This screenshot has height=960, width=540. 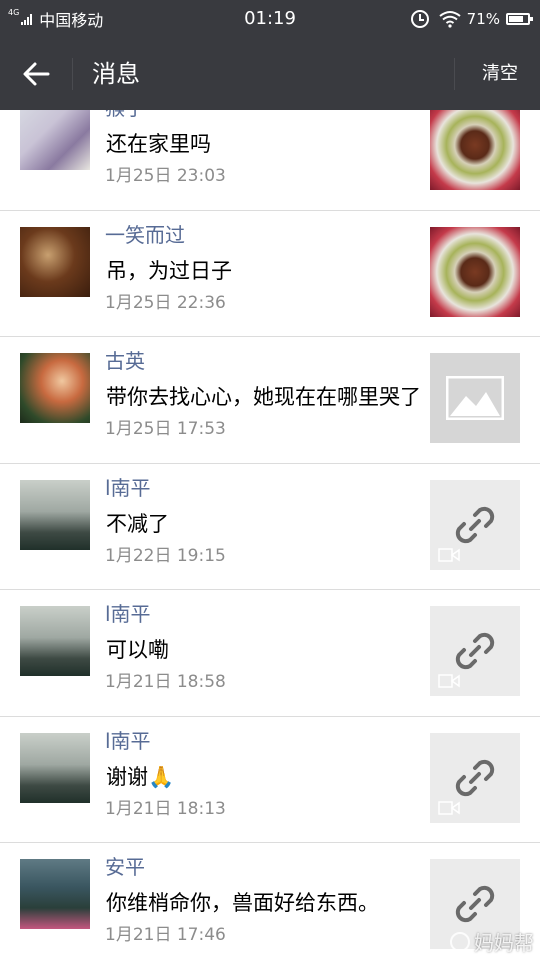 What do you see at coordinates (483, 19) in the screenshot?
I see `battery-percent: 71%` at bounding box center [483, 19].